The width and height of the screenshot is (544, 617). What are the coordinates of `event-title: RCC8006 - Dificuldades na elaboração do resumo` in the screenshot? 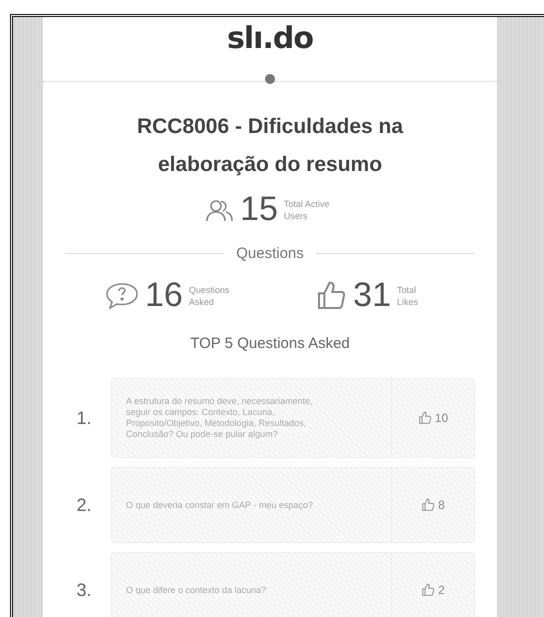 It's located at (270, 146).